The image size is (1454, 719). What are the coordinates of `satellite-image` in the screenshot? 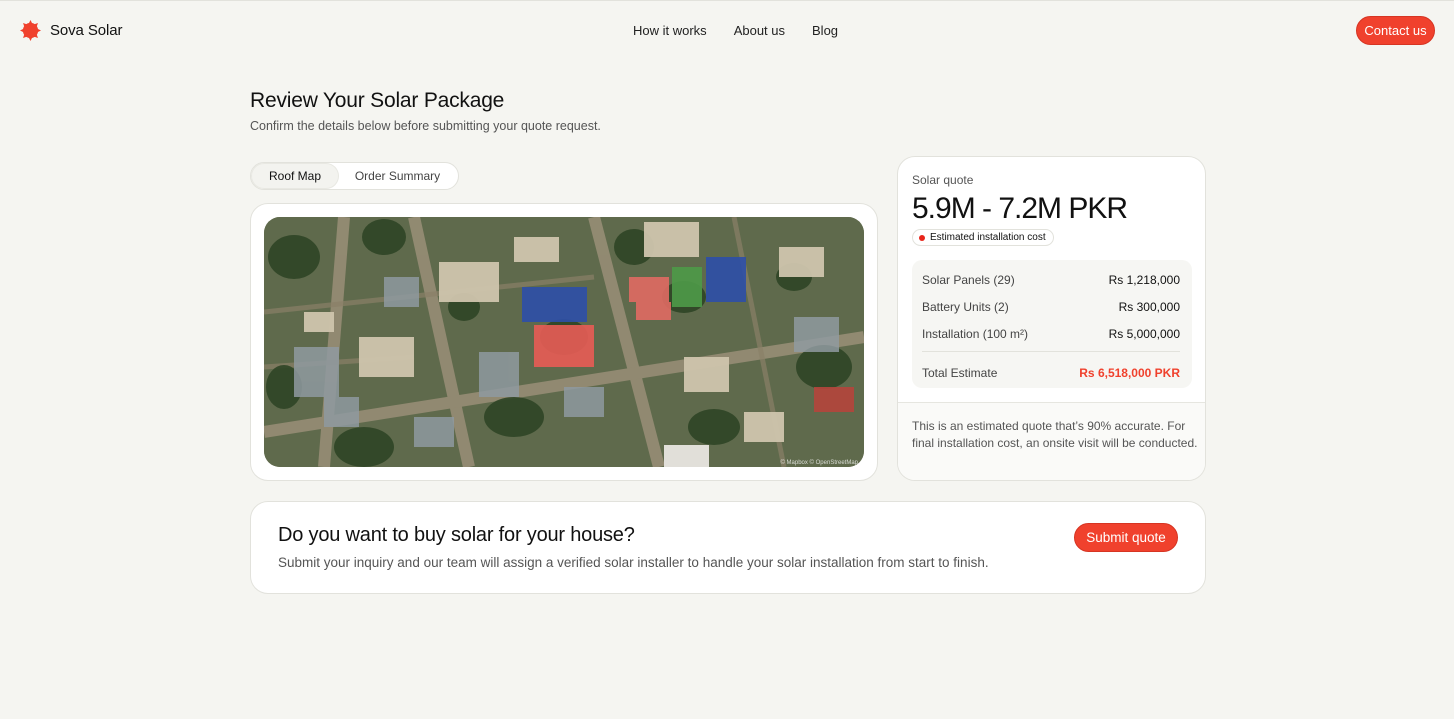 It's located at (564, 342).